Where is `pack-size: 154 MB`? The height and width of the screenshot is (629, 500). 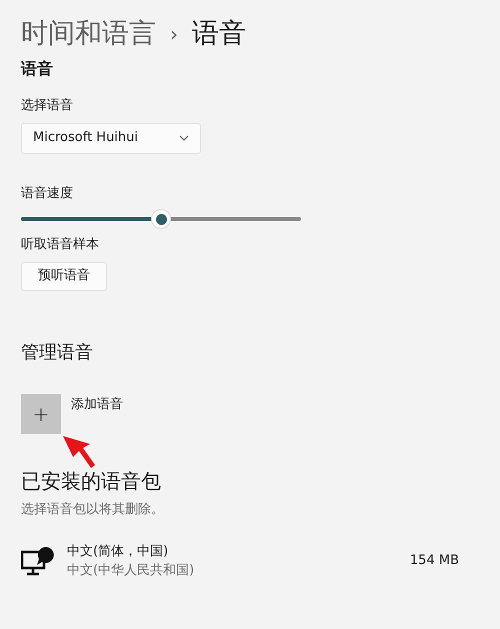 pack-size: 154 MB is located at coordinates (434, 561).